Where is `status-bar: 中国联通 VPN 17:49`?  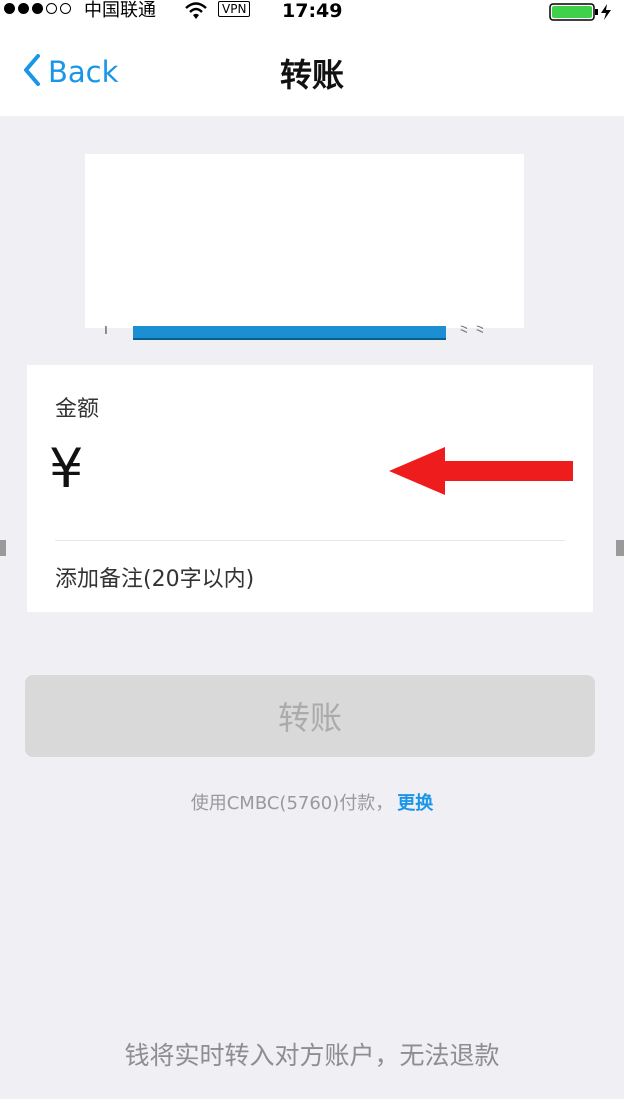
status-bar: 中国联通 VPN 17:49 is located at coordinates (312, 12).